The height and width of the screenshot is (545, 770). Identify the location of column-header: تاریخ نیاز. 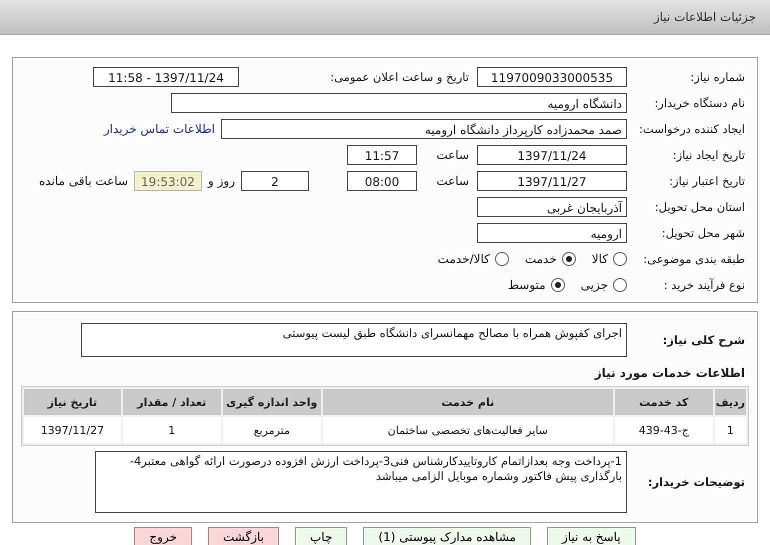
(72, 402).